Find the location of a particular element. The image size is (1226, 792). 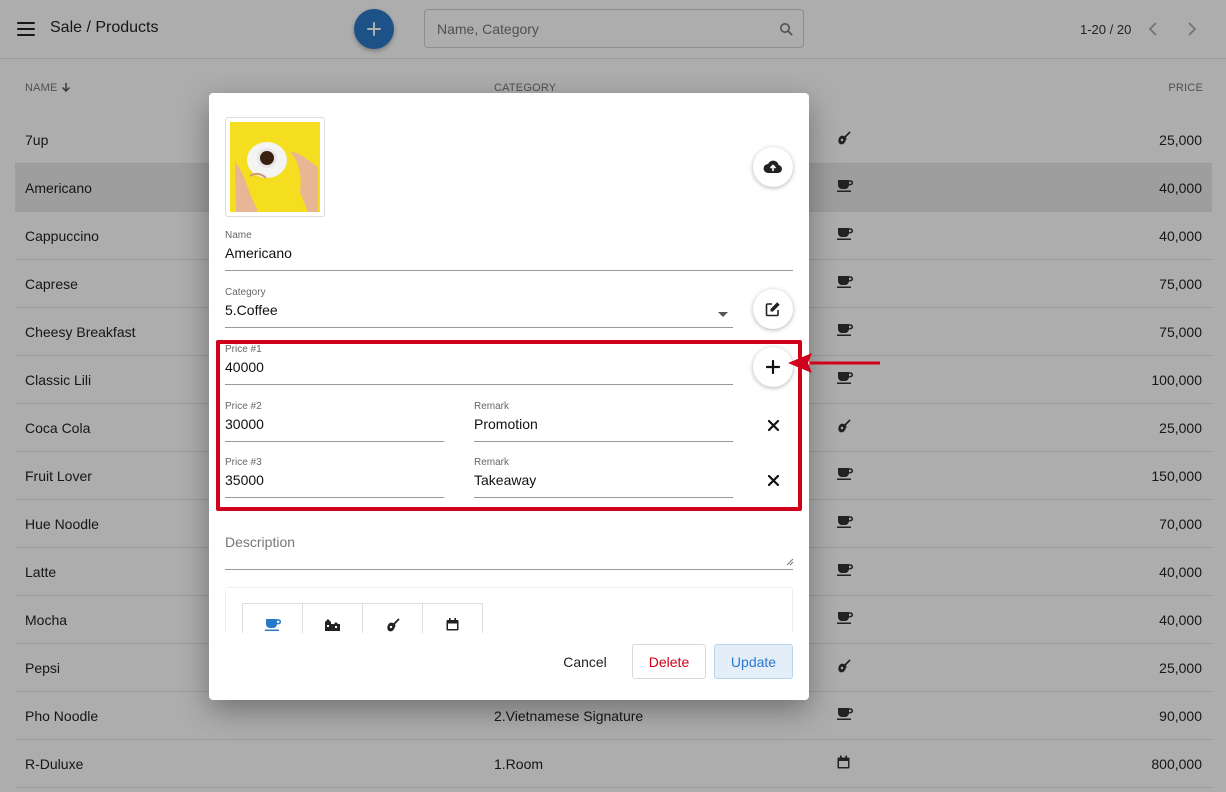

name-value: Americano is located at coordinates (258, 253).